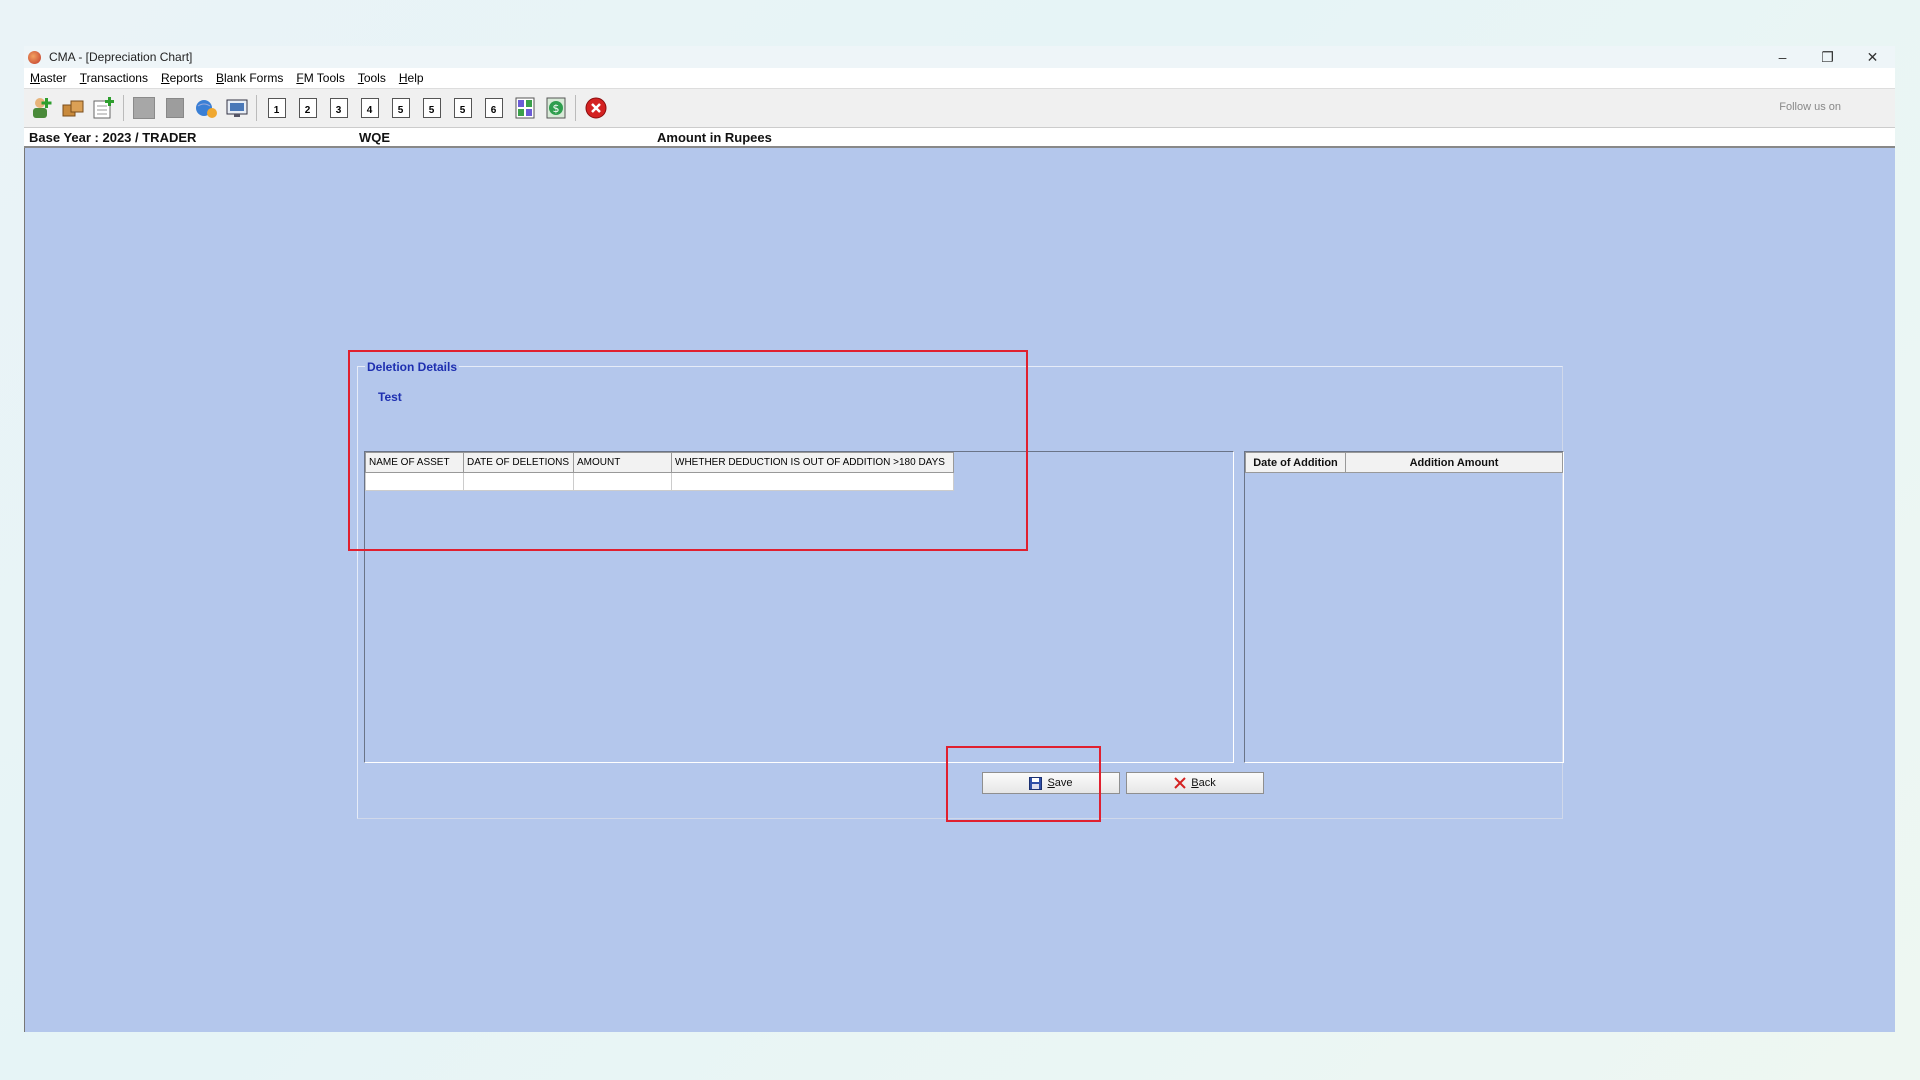 The image size is (1920, 1080). Describe the element at coordinates (372, 78) in the screenshot. I see `menu-tools: Tools` at that location.